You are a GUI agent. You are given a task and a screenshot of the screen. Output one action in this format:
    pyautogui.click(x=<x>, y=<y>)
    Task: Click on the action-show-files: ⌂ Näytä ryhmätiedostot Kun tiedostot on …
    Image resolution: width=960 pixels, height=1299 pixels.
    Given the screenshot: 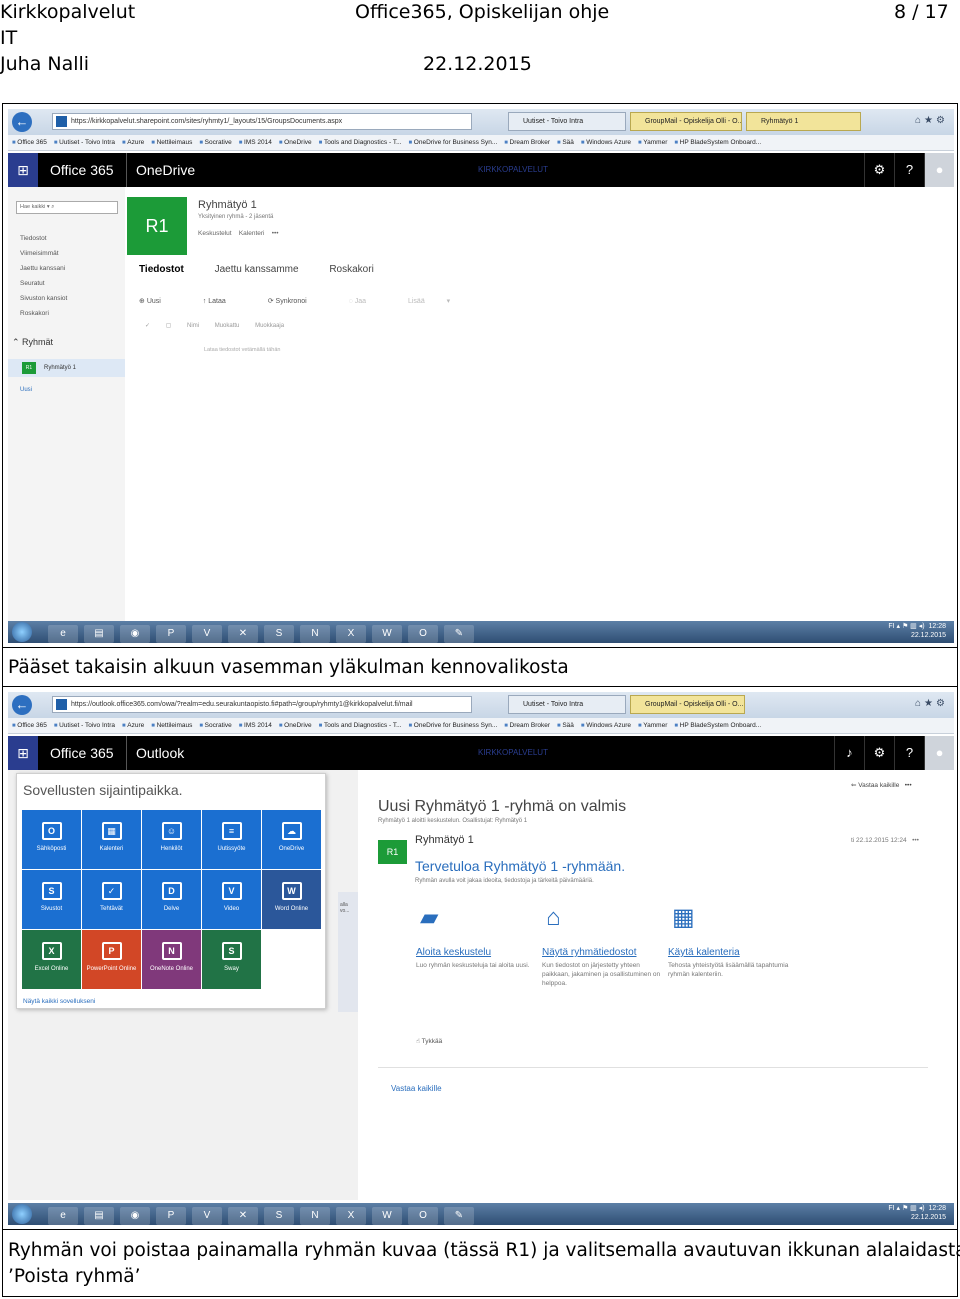 What is the action you would take?
    pyautogui.click(x=603, y=946)
    